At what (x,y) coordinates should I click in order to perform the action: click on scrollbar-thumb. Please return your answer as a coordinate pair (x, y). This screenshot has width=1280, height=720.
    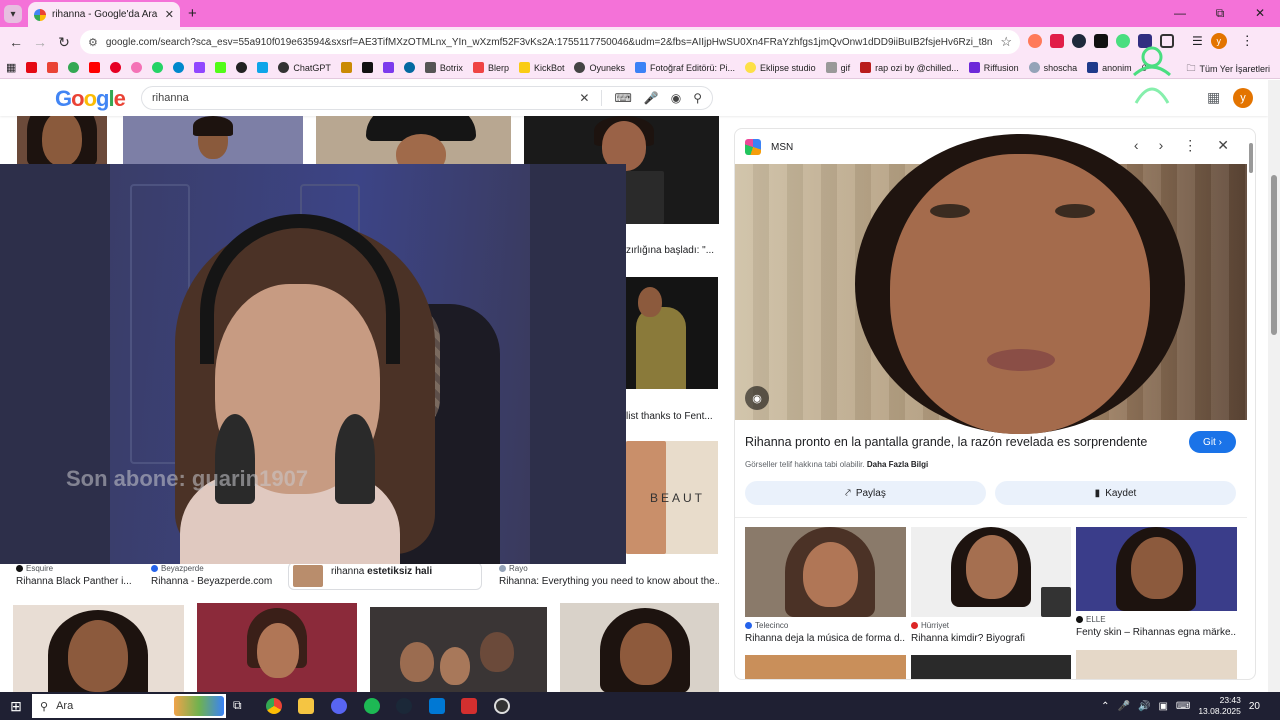
    Looking at the image, I should click on (1274, 255).